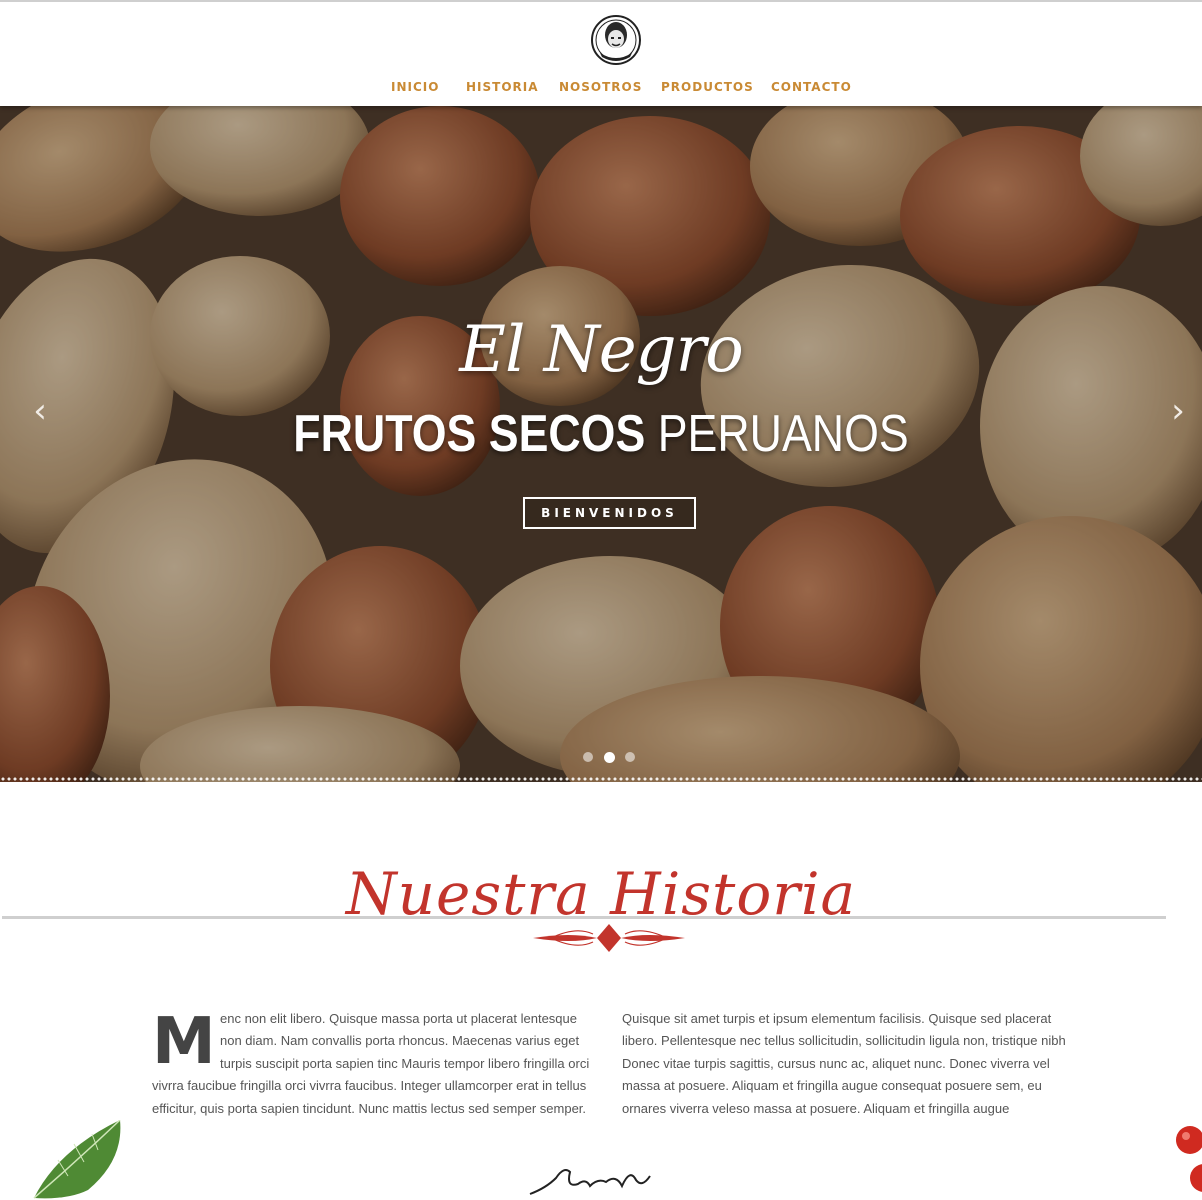 Image resolution: width=1202 pixels, height=1200 pixels. What do you see at coordinates (600, 87) in the screenshot?
I see `nav-item-nosotros: NOSOTROS` at bounding box center [600, 87].